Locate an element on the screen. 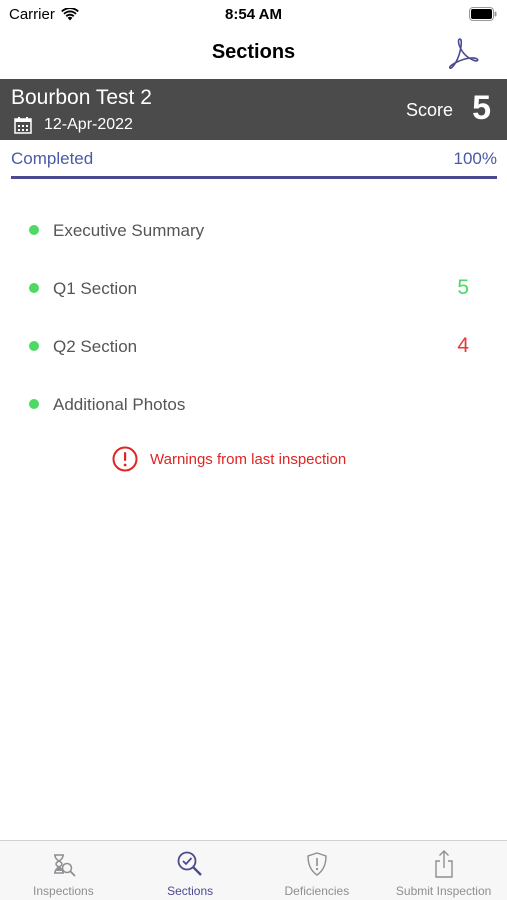  pdf-icon is located at coordinates (463, 53).